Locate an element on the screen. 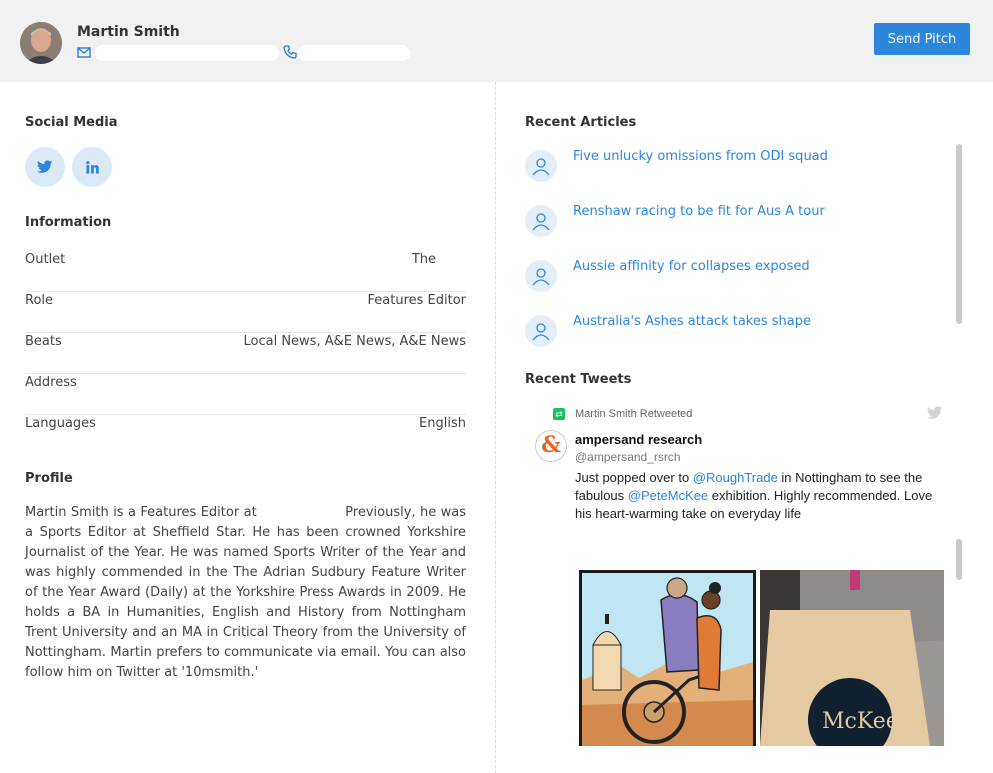 The width and height of the screenshot is (993, 773). twitter-button is located at coordinates (45, 167).